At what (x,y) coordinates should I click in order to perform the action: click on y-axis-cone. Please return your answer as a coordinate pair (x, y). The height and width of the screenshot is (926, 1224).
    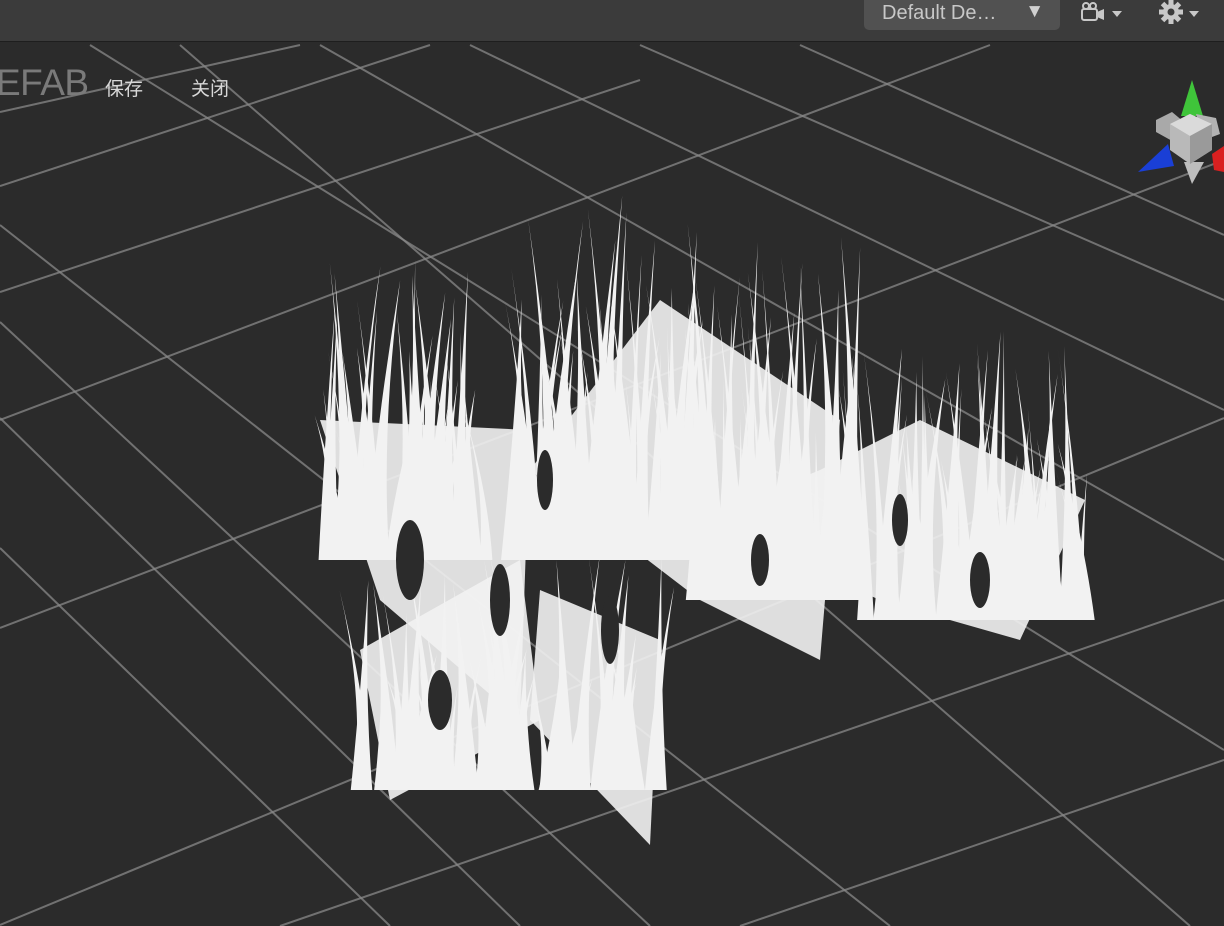
    Looking at the image, I should click on (1192, 98).